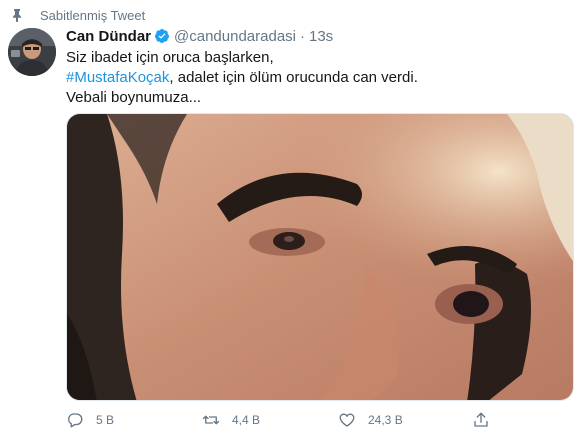 This screenshot has width=587, height=440. I want to click on like-button: 24,3 B, so click(370, 420).